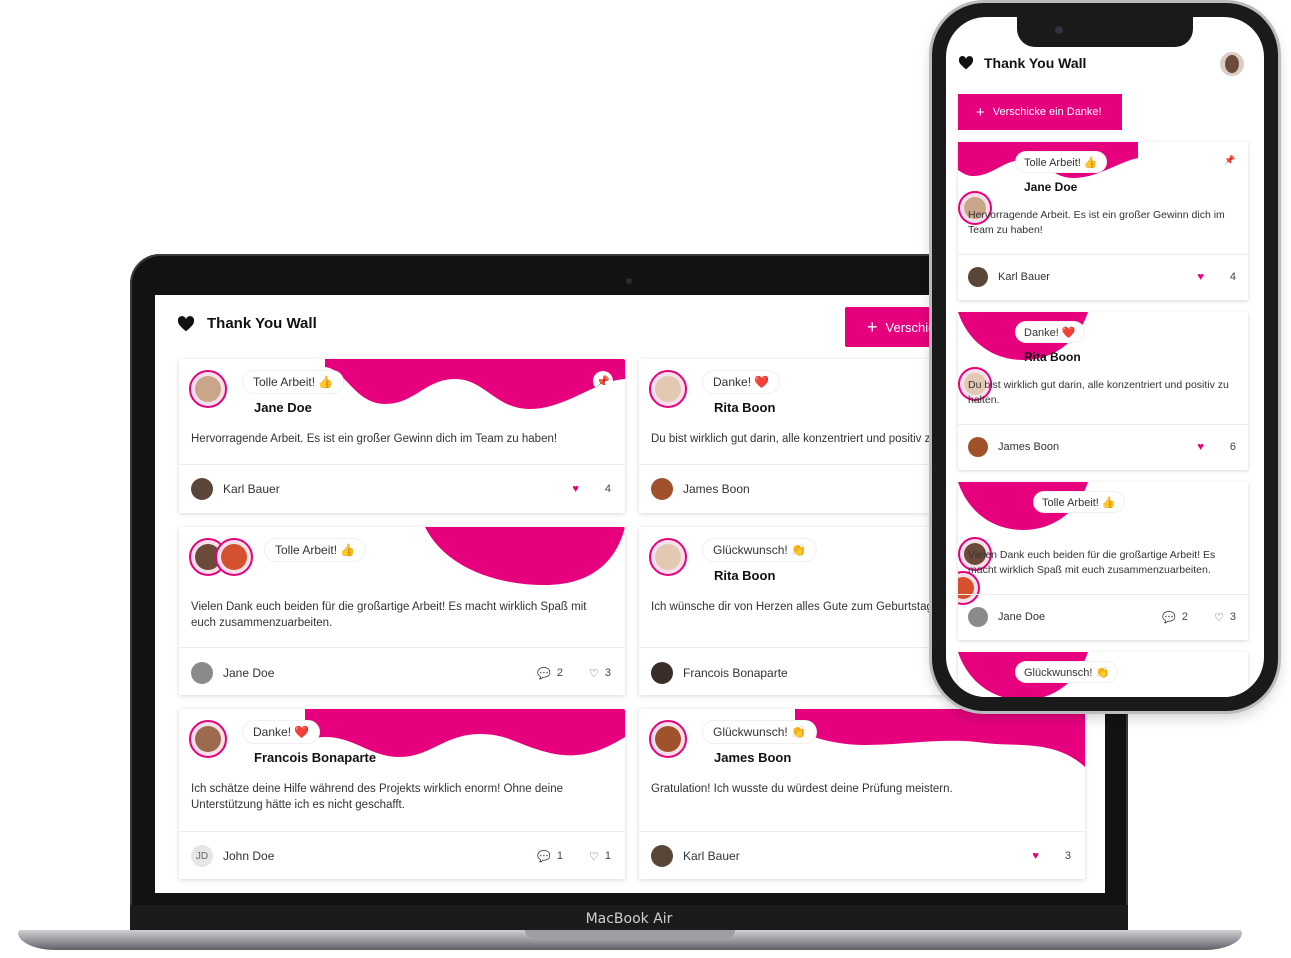 The width and height of the screenshot is (1291, 958). Describe the element at coordinates (1199, 617) in the screenshot. I see `card-stats: 💬 2 ♡ 3` at that location.